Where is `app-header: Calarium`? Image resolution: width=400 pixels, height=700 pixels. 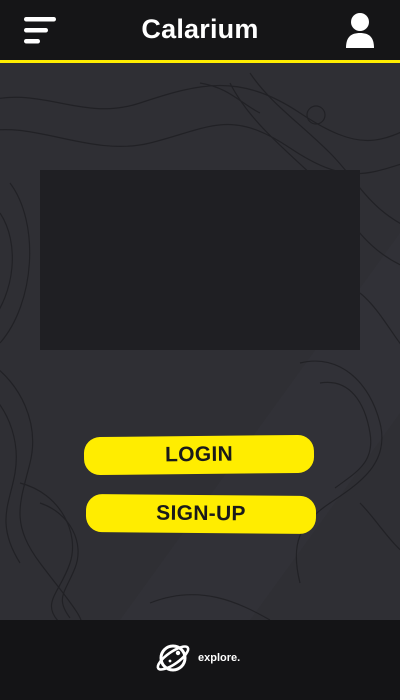
app-header: Calarium is located at coordinates (200, 31).